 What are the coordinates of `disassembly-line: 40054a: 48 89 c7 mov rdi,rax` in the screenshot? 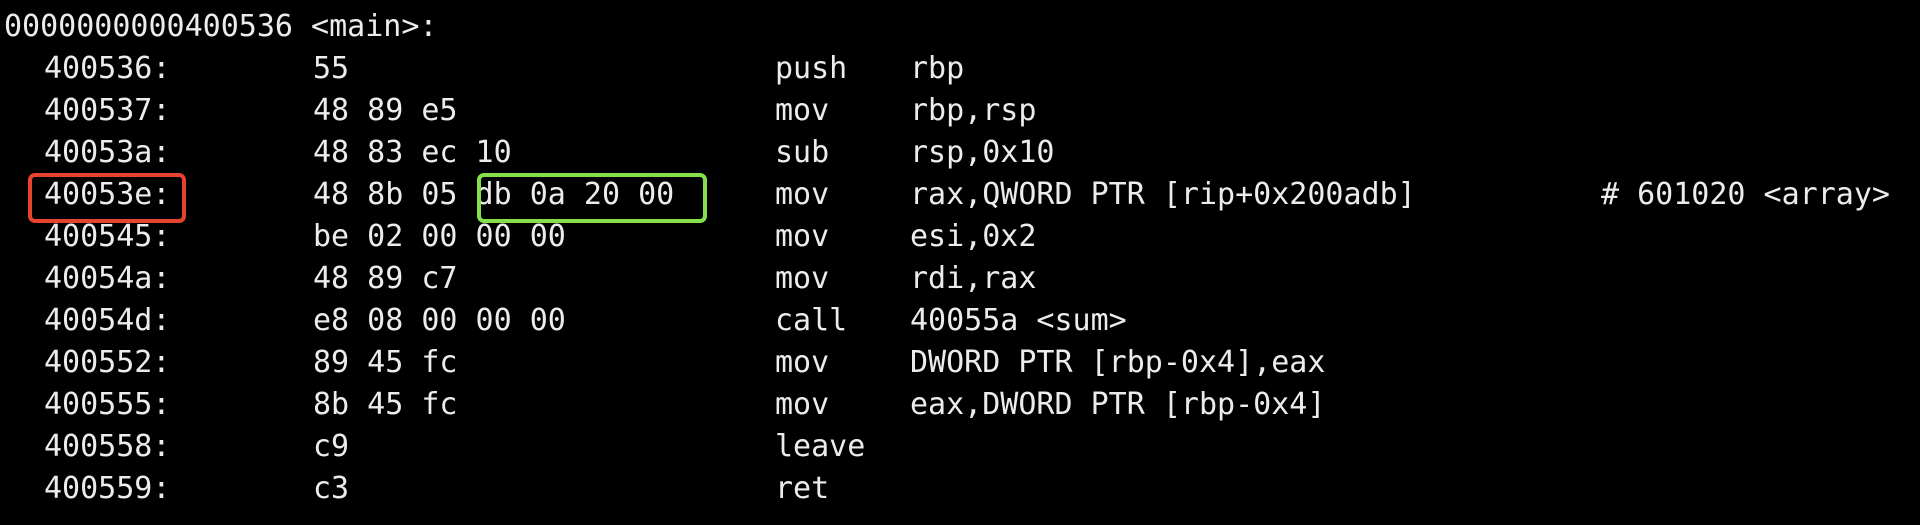 It's located at (960, 279).